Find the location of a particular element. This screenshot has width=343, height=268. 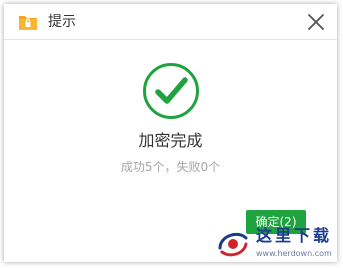

watermark-title: 这里下载 is located at coordinates (294, 235).